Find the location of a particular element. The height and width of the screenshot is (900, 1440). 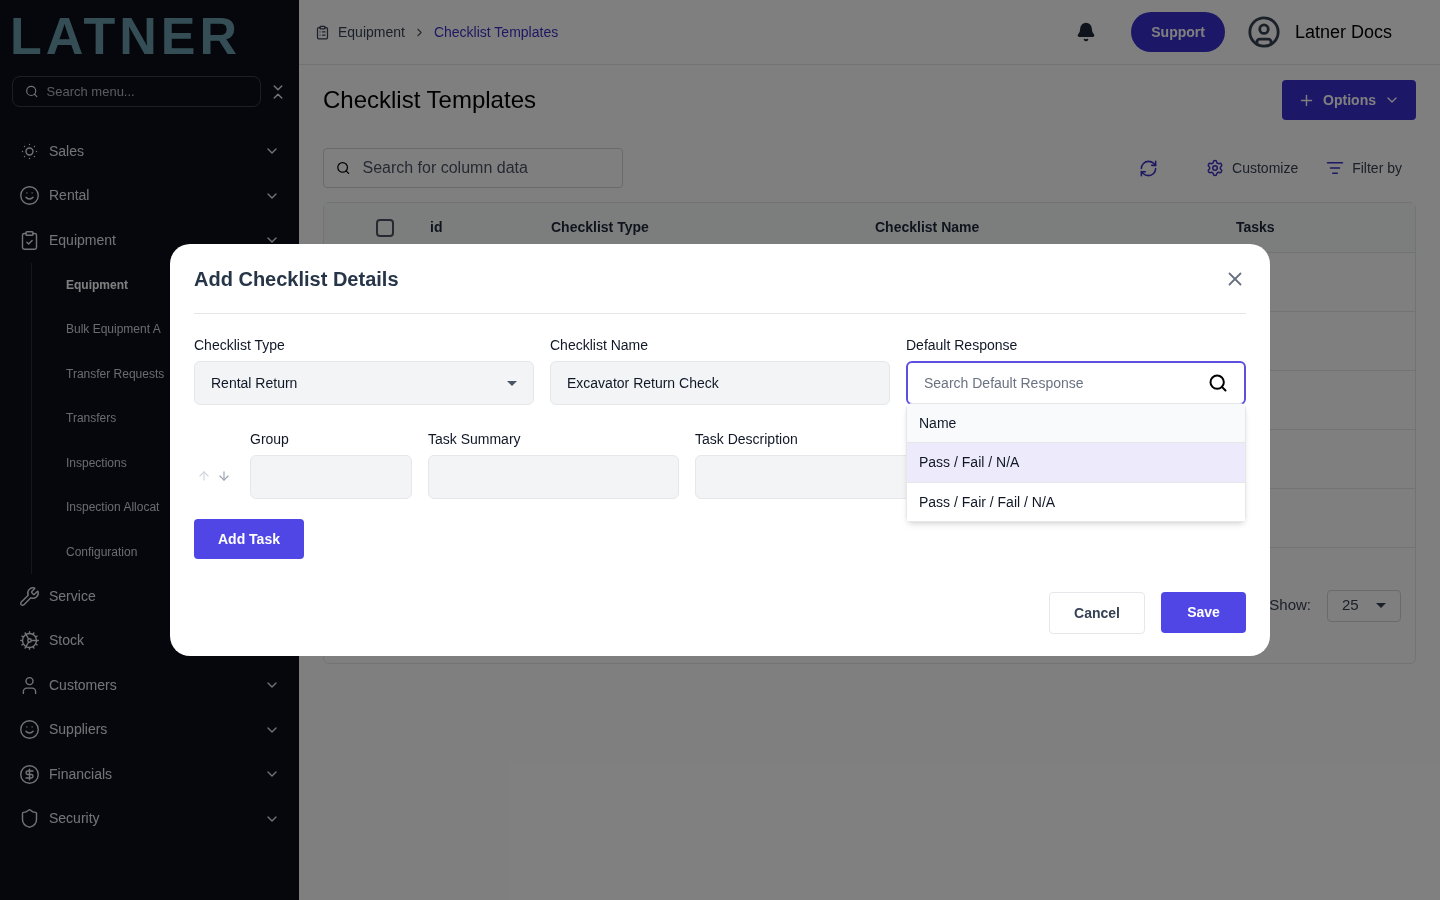

nav-item: Sales is located at coordinates (149, 151).